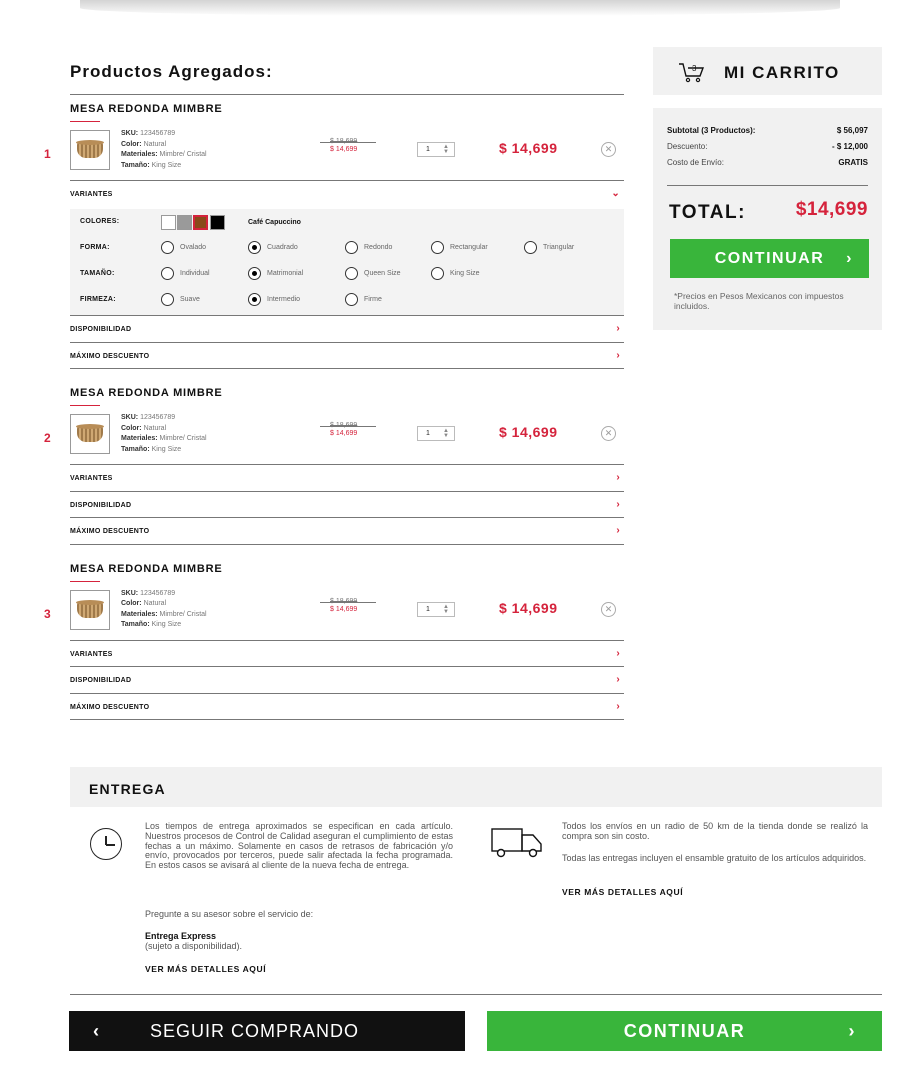  What do you see at coordinates (831, 209) in the screenshot?
I see `total-value: $14,699` at bounding box center [831, 209].